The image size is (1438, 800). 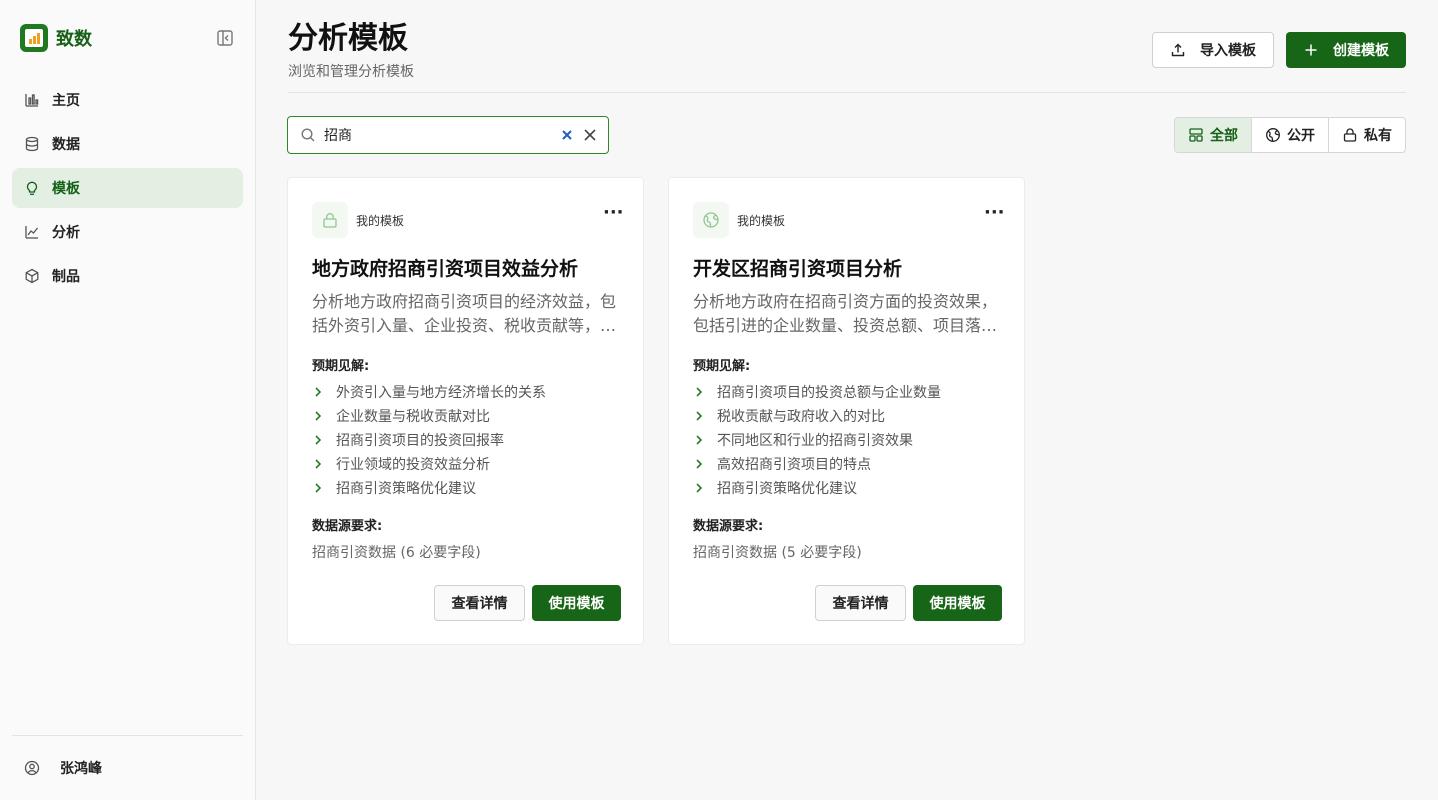 I want to click on brand: 致数, so click(x=56, y=38).